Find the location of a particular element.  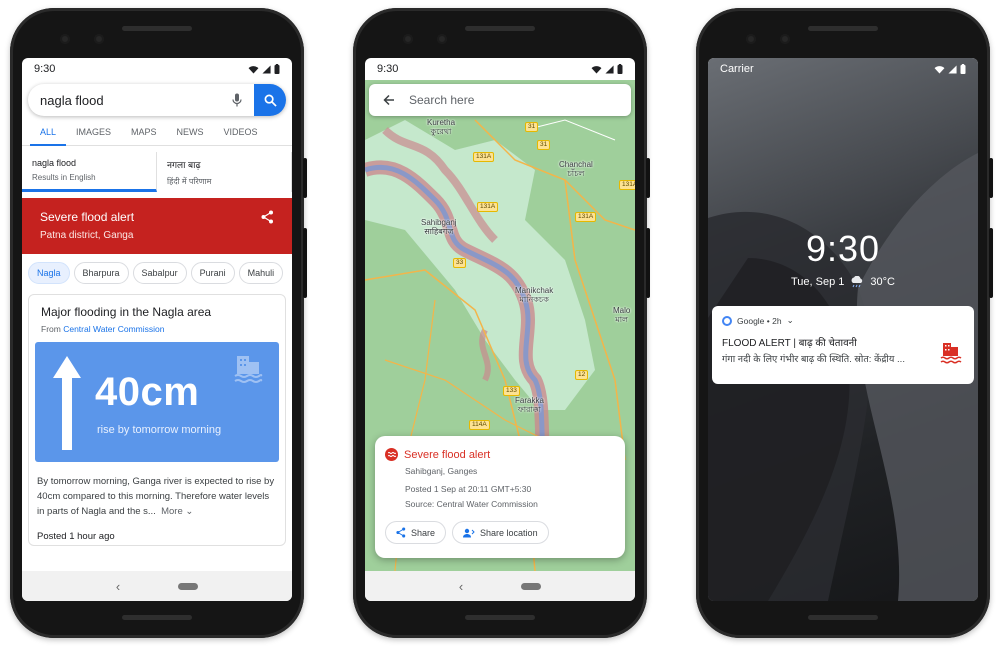

share-location-label: Share location is located at coordinates (509, 532).